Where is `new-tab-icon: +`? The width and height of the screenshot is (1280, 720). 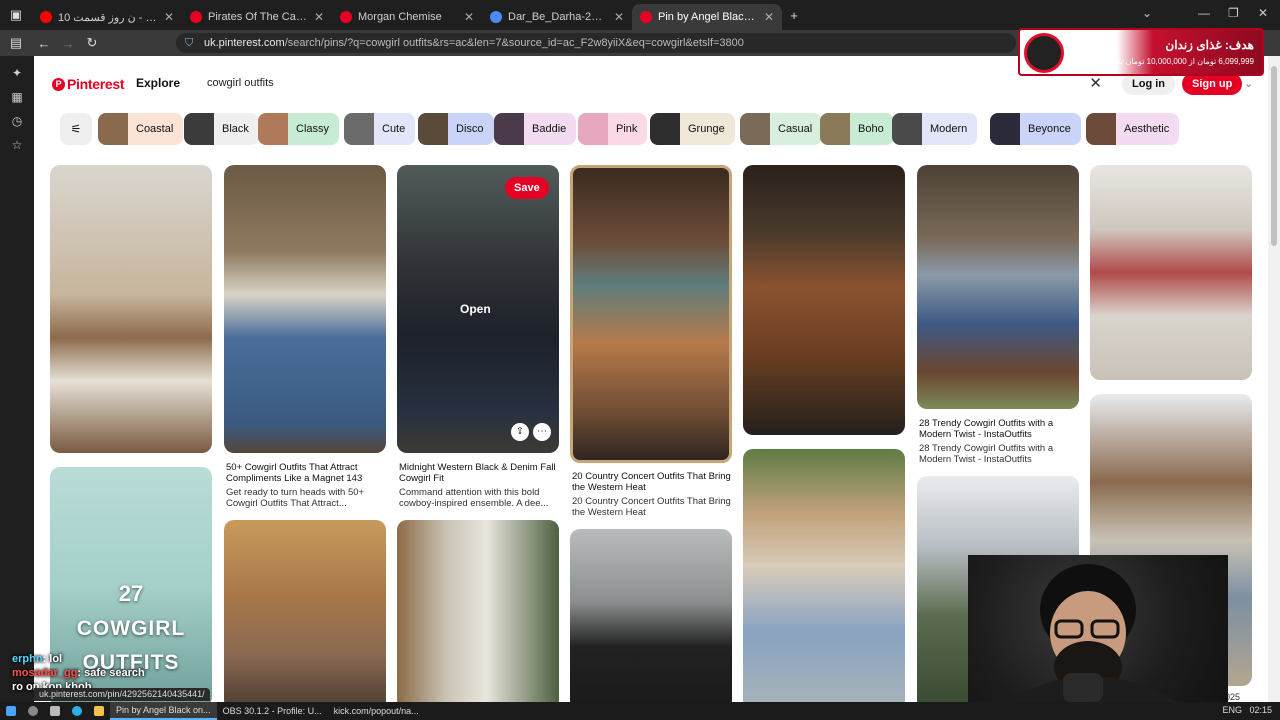 new-tab-icon: + is located at coordinates (794, 15).